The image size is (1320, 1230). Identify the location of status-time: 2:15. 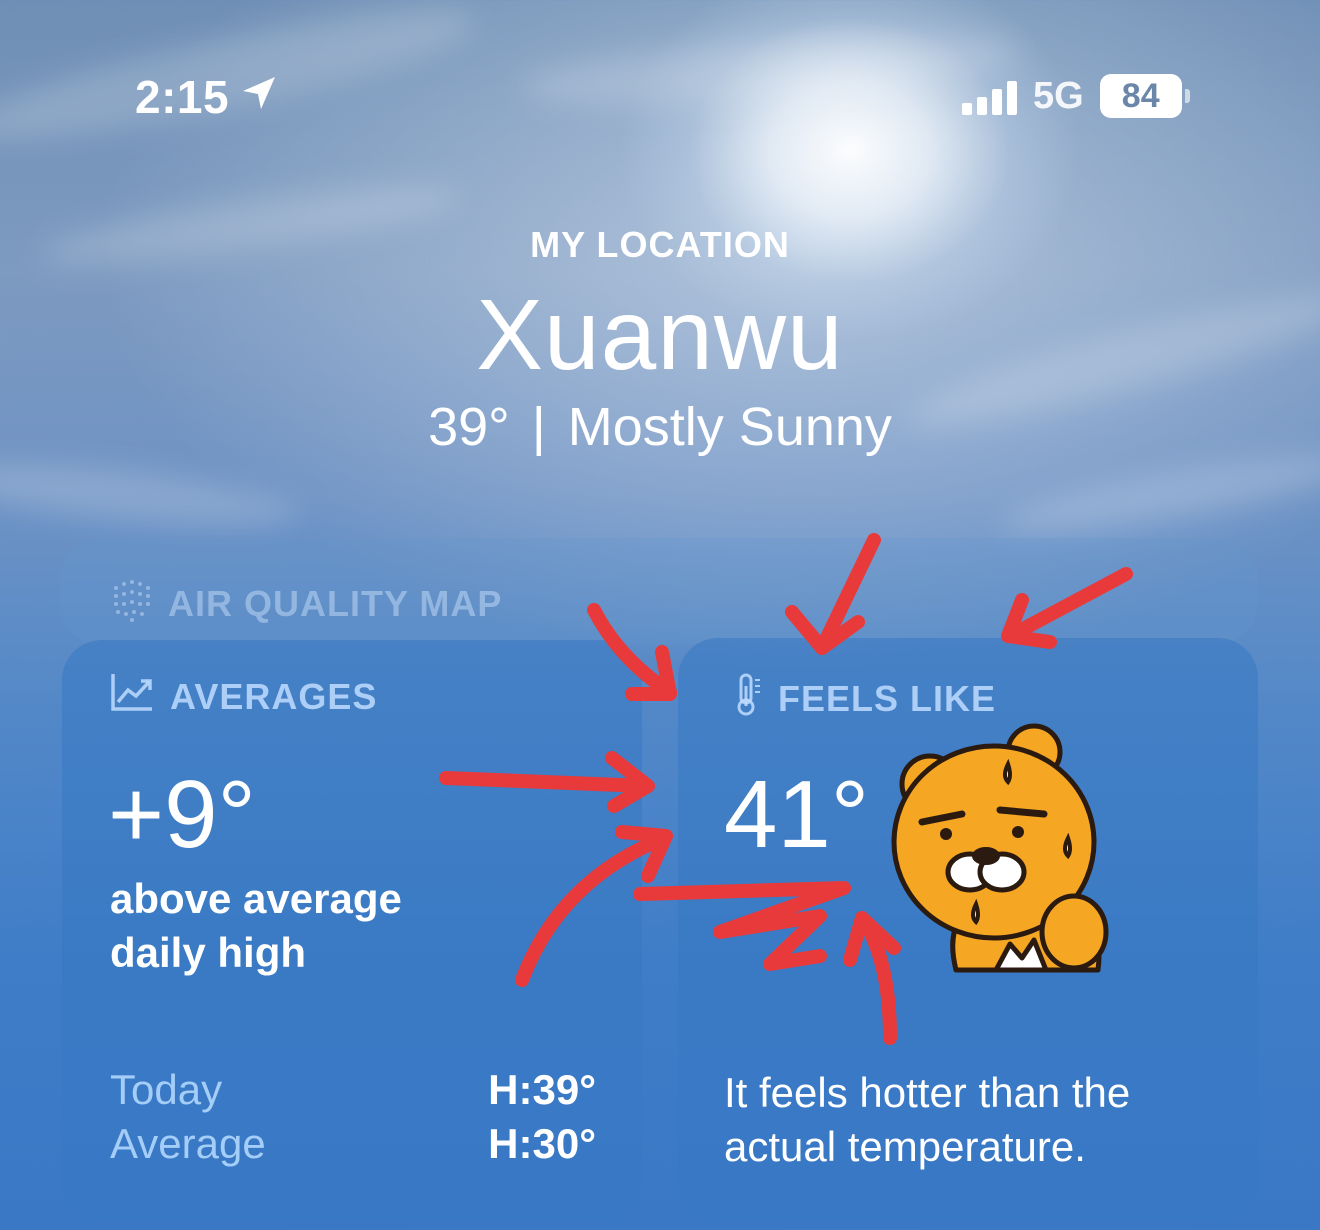
(207, 97).